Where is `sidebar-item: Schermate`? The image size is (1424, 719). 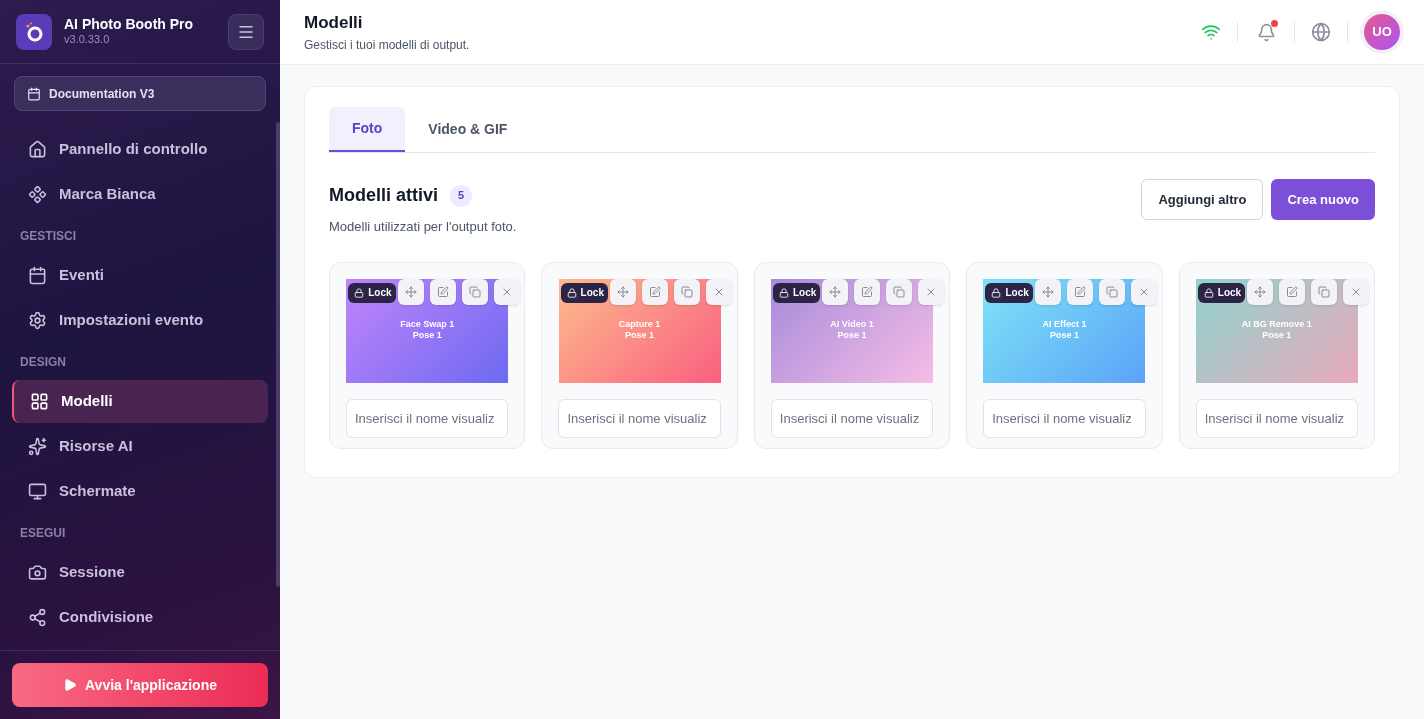
sidebar-item: Schermate is located at coordinates (140, 491).